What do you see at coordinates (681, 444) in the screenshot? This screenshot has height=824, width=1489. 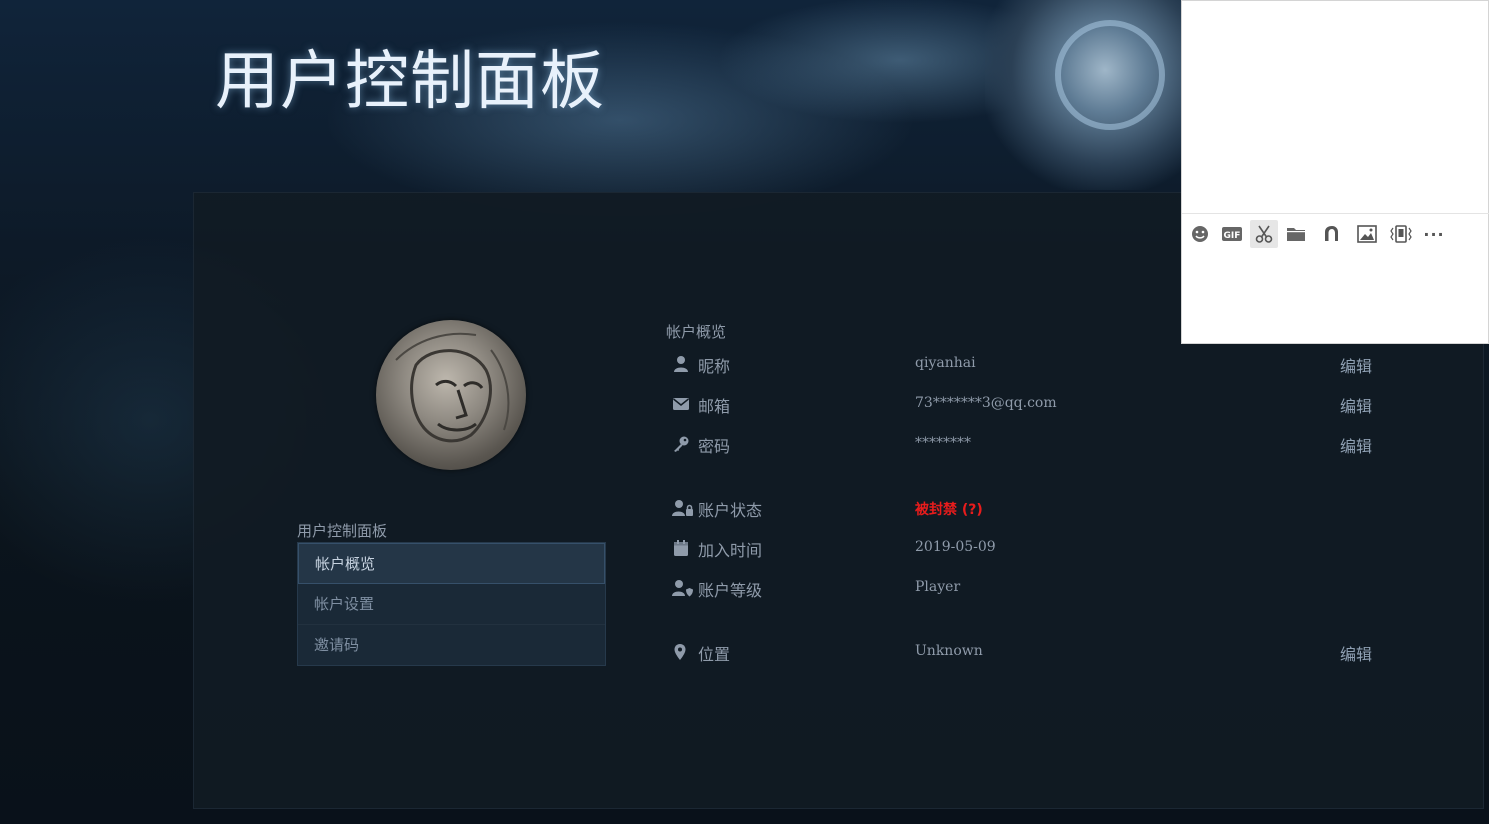 I see `key-icon` at bounding box center [681, 444].